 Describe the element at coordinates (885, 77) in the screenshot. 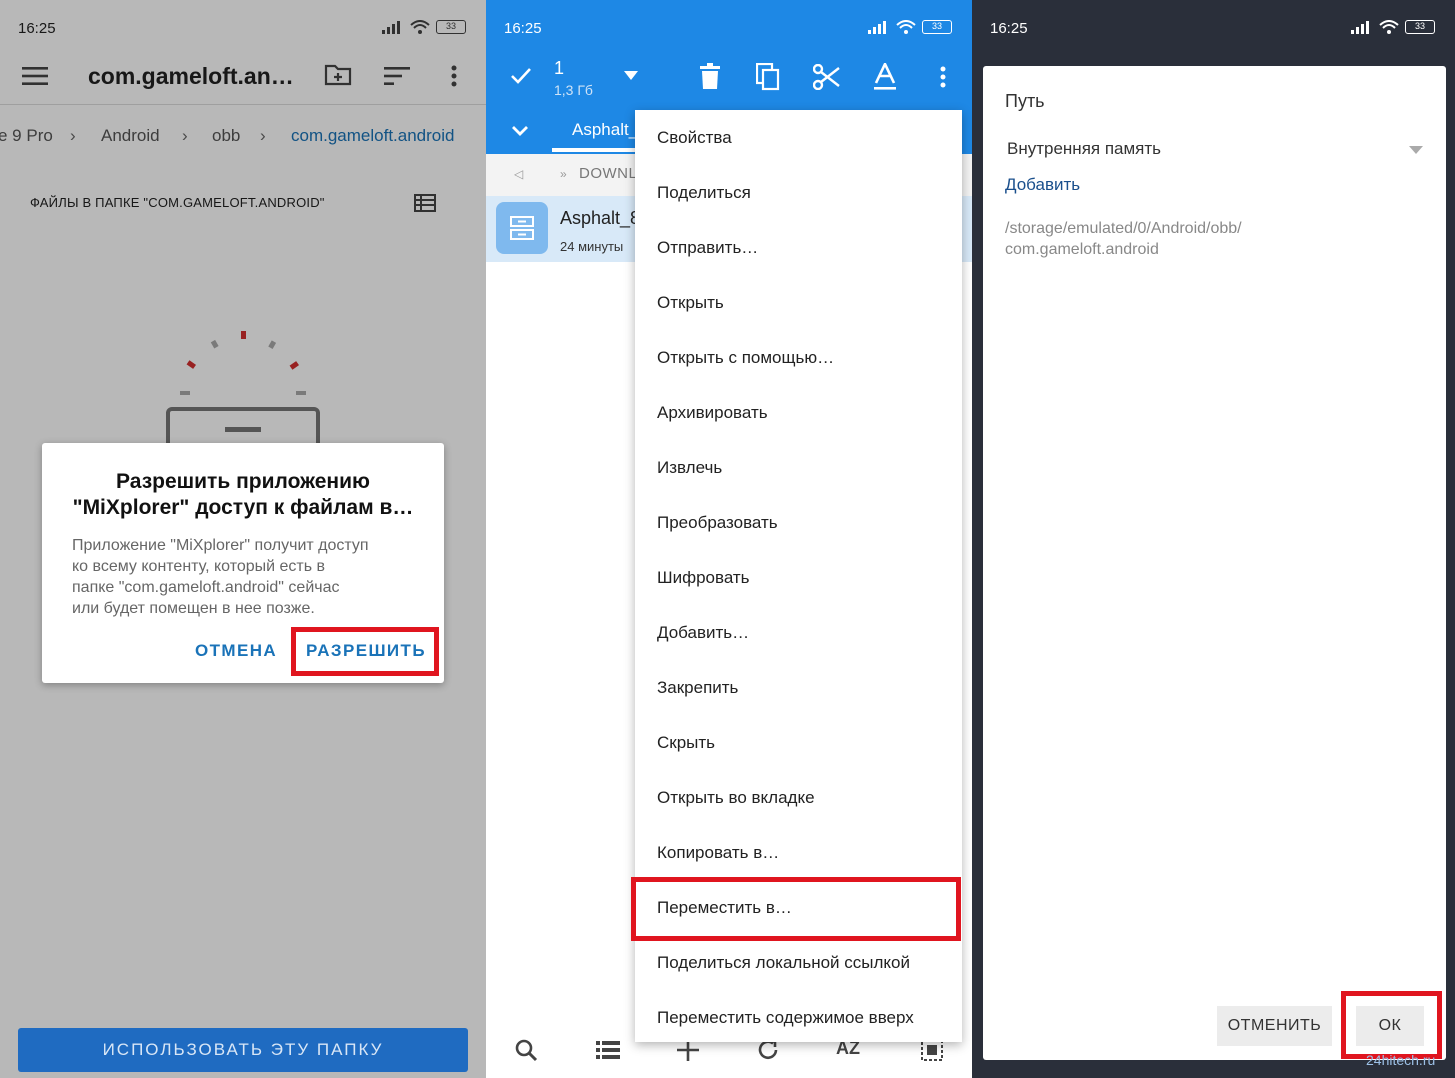

I see `rename-icon` at that location.